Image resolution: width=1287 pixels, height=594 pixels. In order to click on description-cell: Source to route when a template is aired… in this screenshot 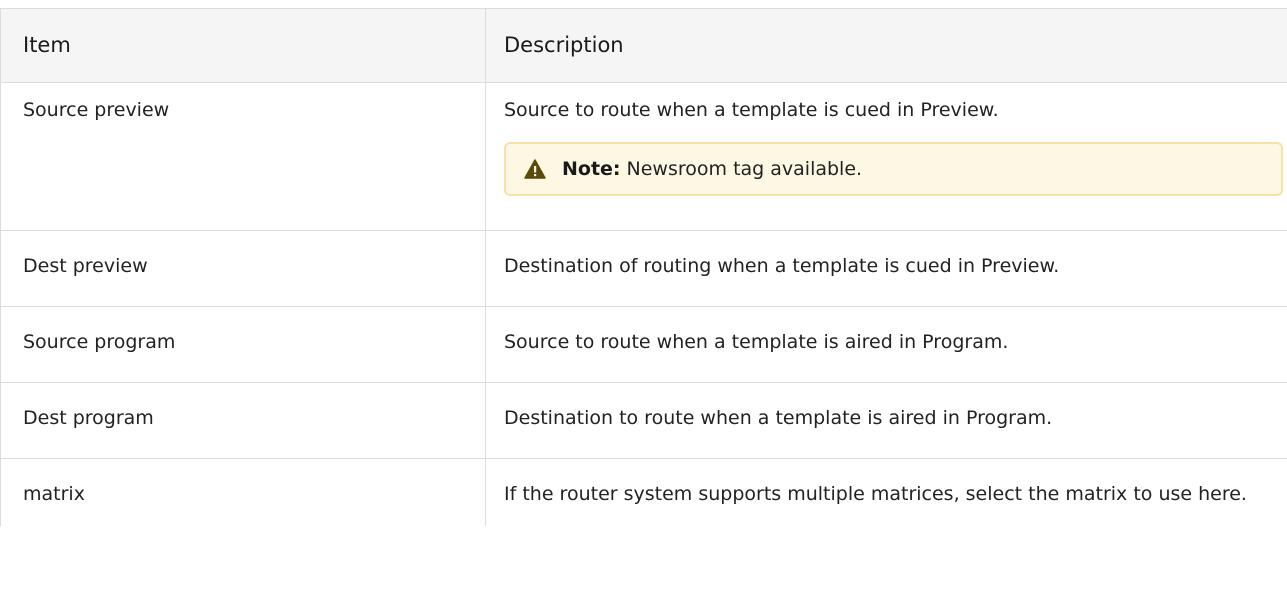, I will do `click(886, 344)`.